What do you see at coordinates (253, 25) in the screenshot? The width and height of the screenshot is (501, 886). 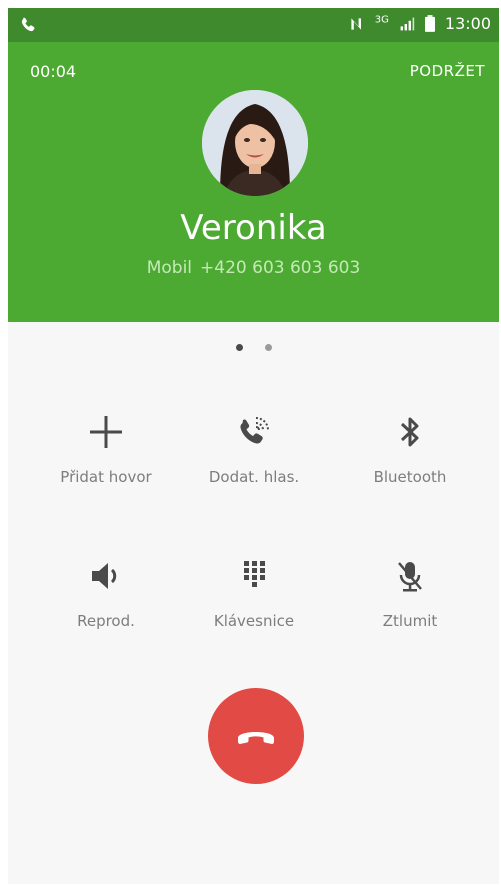 I see `status-bar: 3G 13:00` at bounding box center [253, 25].